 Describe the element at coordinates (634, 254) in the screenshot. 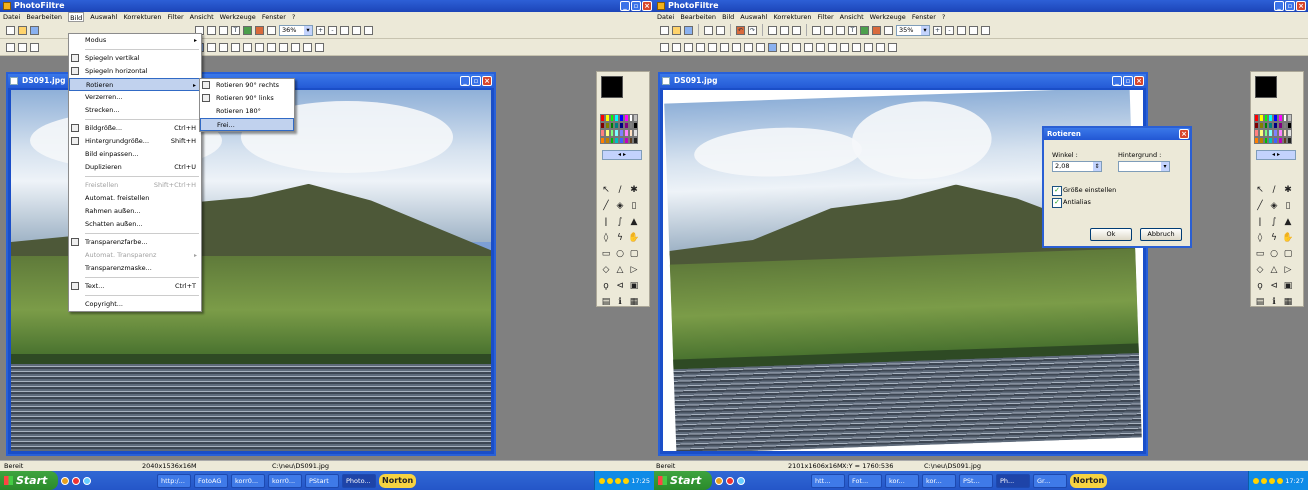

I see `rounded-rect-icon: ▢` at that location.